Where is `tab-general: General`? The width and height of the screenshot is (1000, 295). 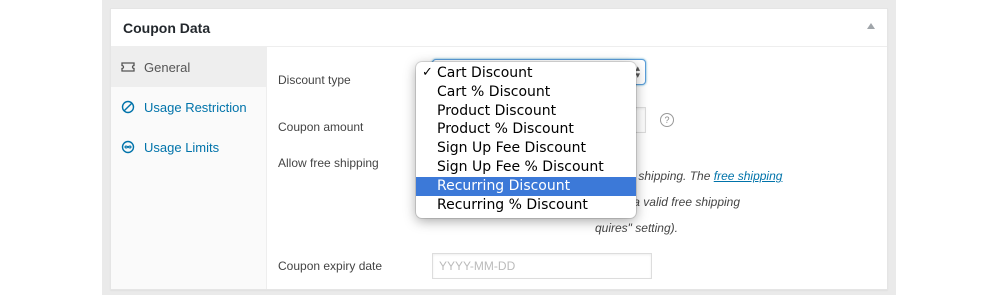 tab-general: General is located at coordinates (188, 67).